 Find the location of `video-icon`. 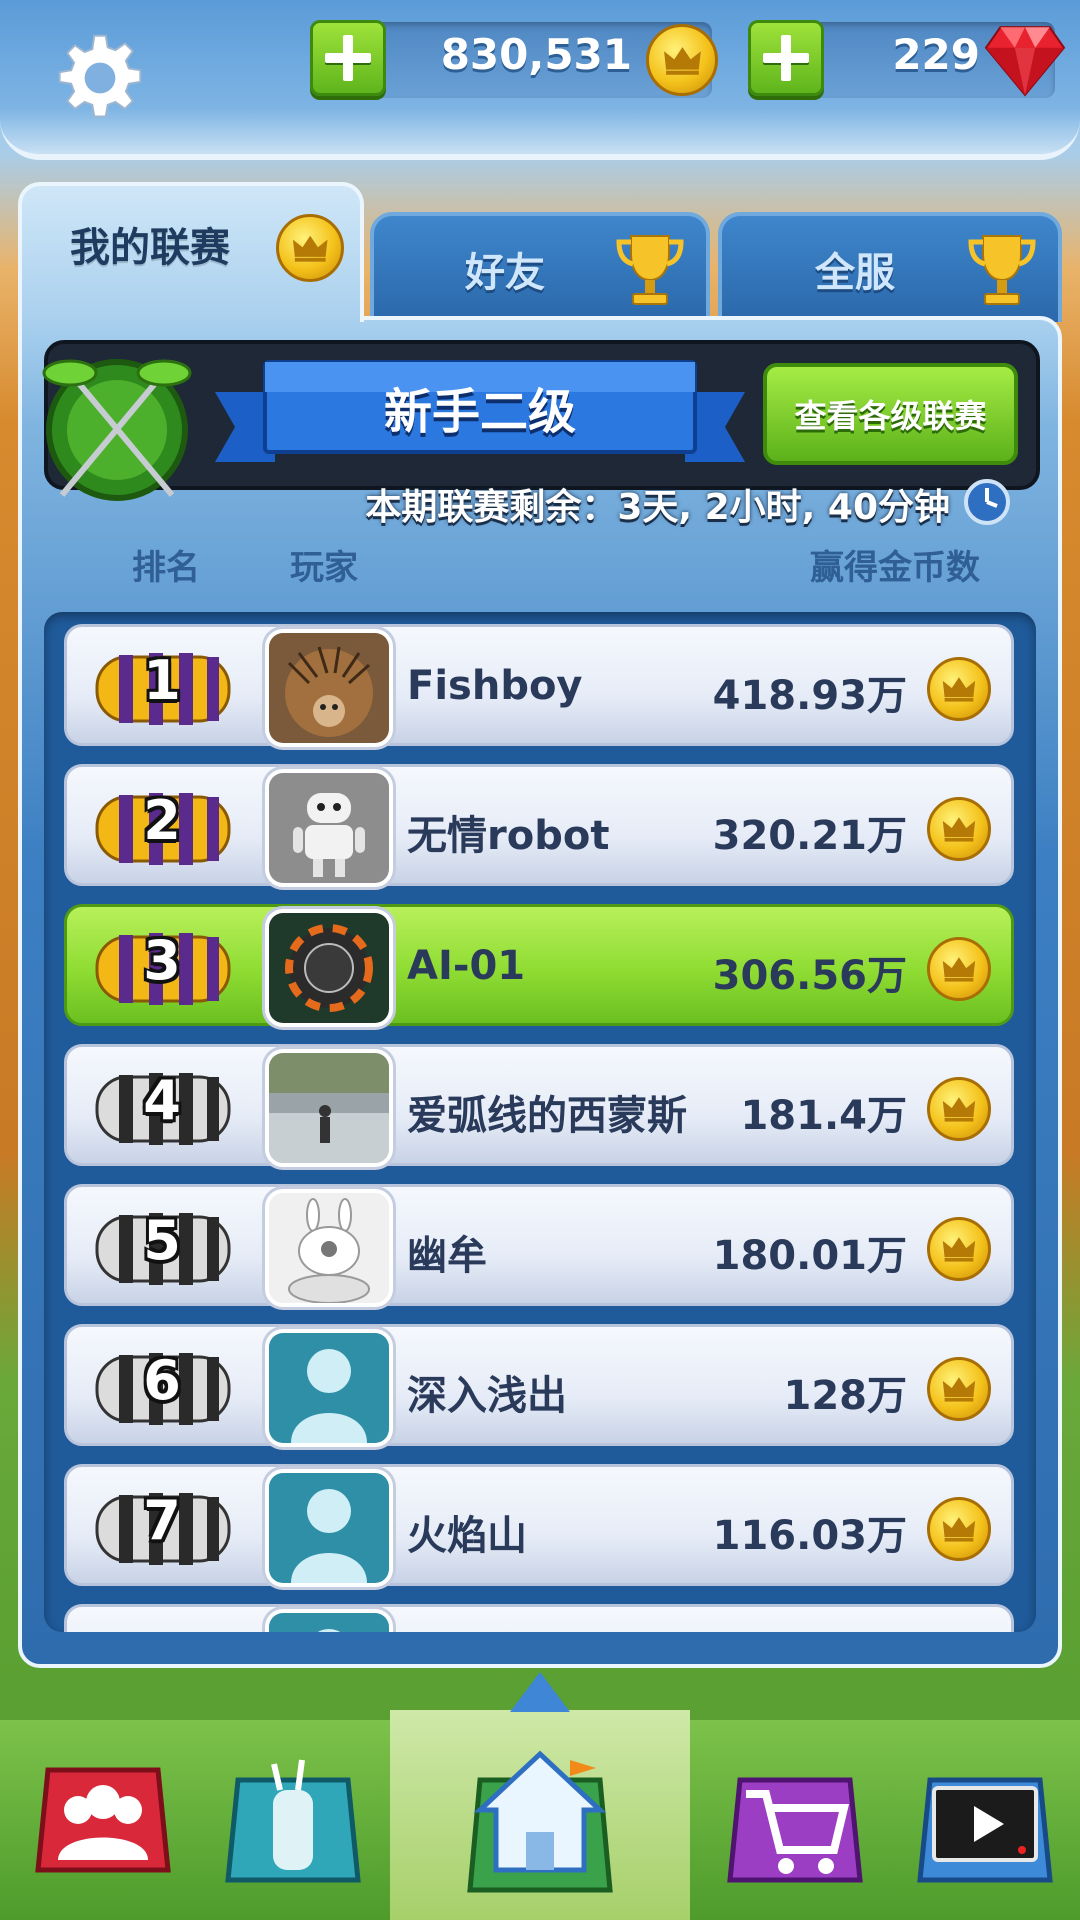

video-icon is located at coordinates (985, 1825).